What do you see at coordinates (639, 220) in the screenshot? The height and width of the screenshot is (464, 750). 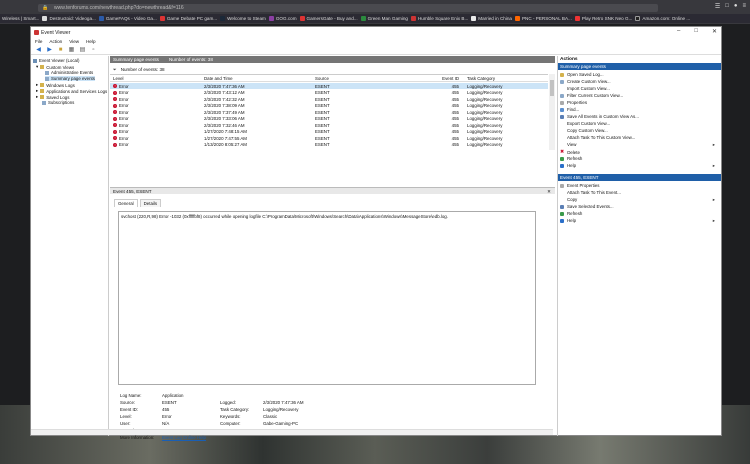 I see `action-help-event: Help ▸` at bounding box center [639, 220].